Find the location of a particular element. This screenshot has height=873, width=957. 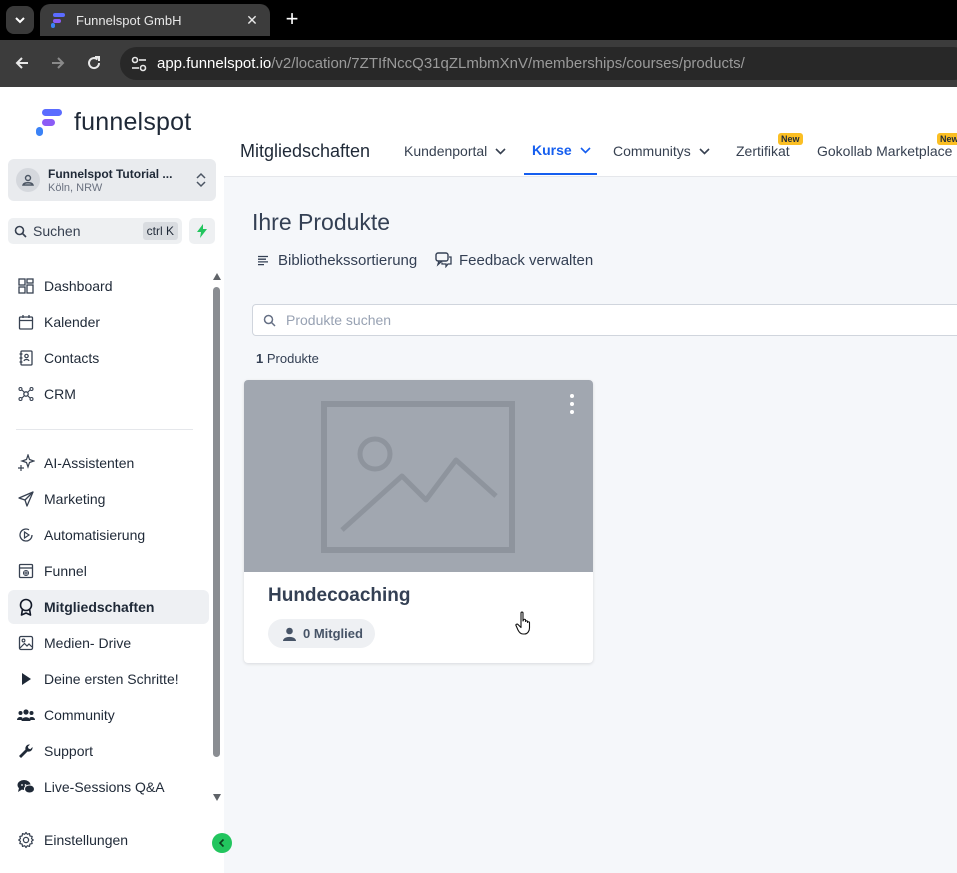

user-icon is located at coordinates (289, 634).